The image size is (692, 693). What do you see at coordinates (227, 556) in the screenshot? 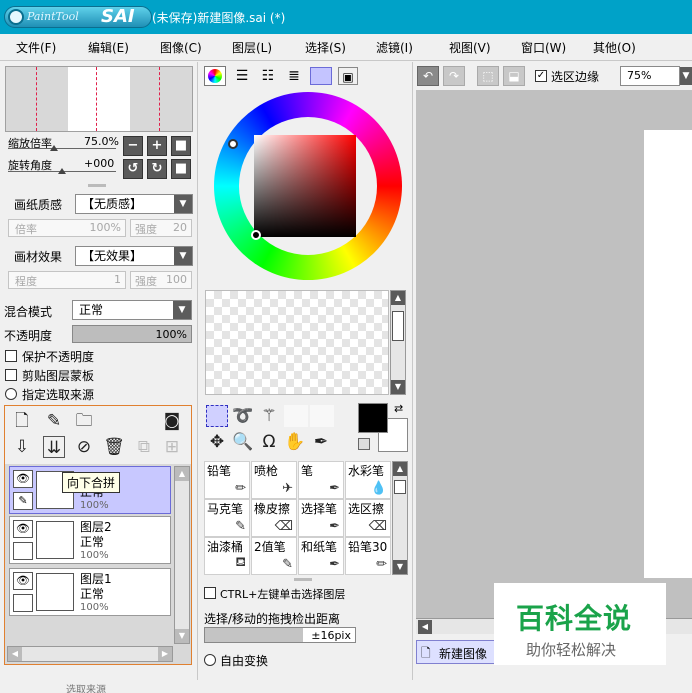
I see `brush-slot: 油漆桶 ⛾` at bounding box center [227, 556].